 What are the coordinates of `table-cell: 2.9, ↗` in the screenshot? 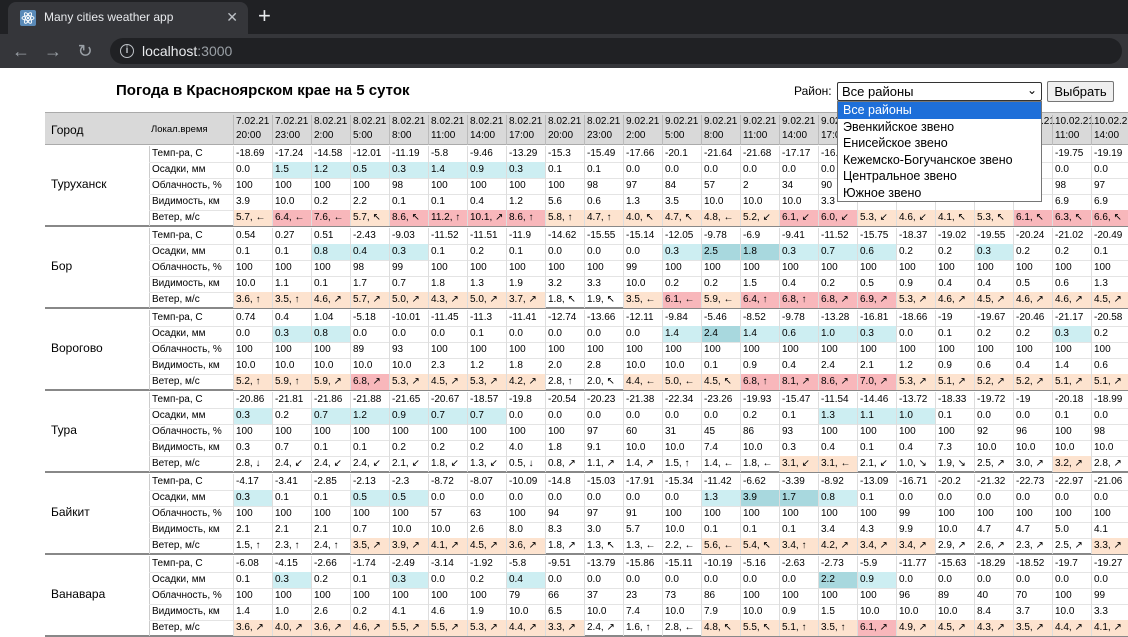 It's located at (954, 546).